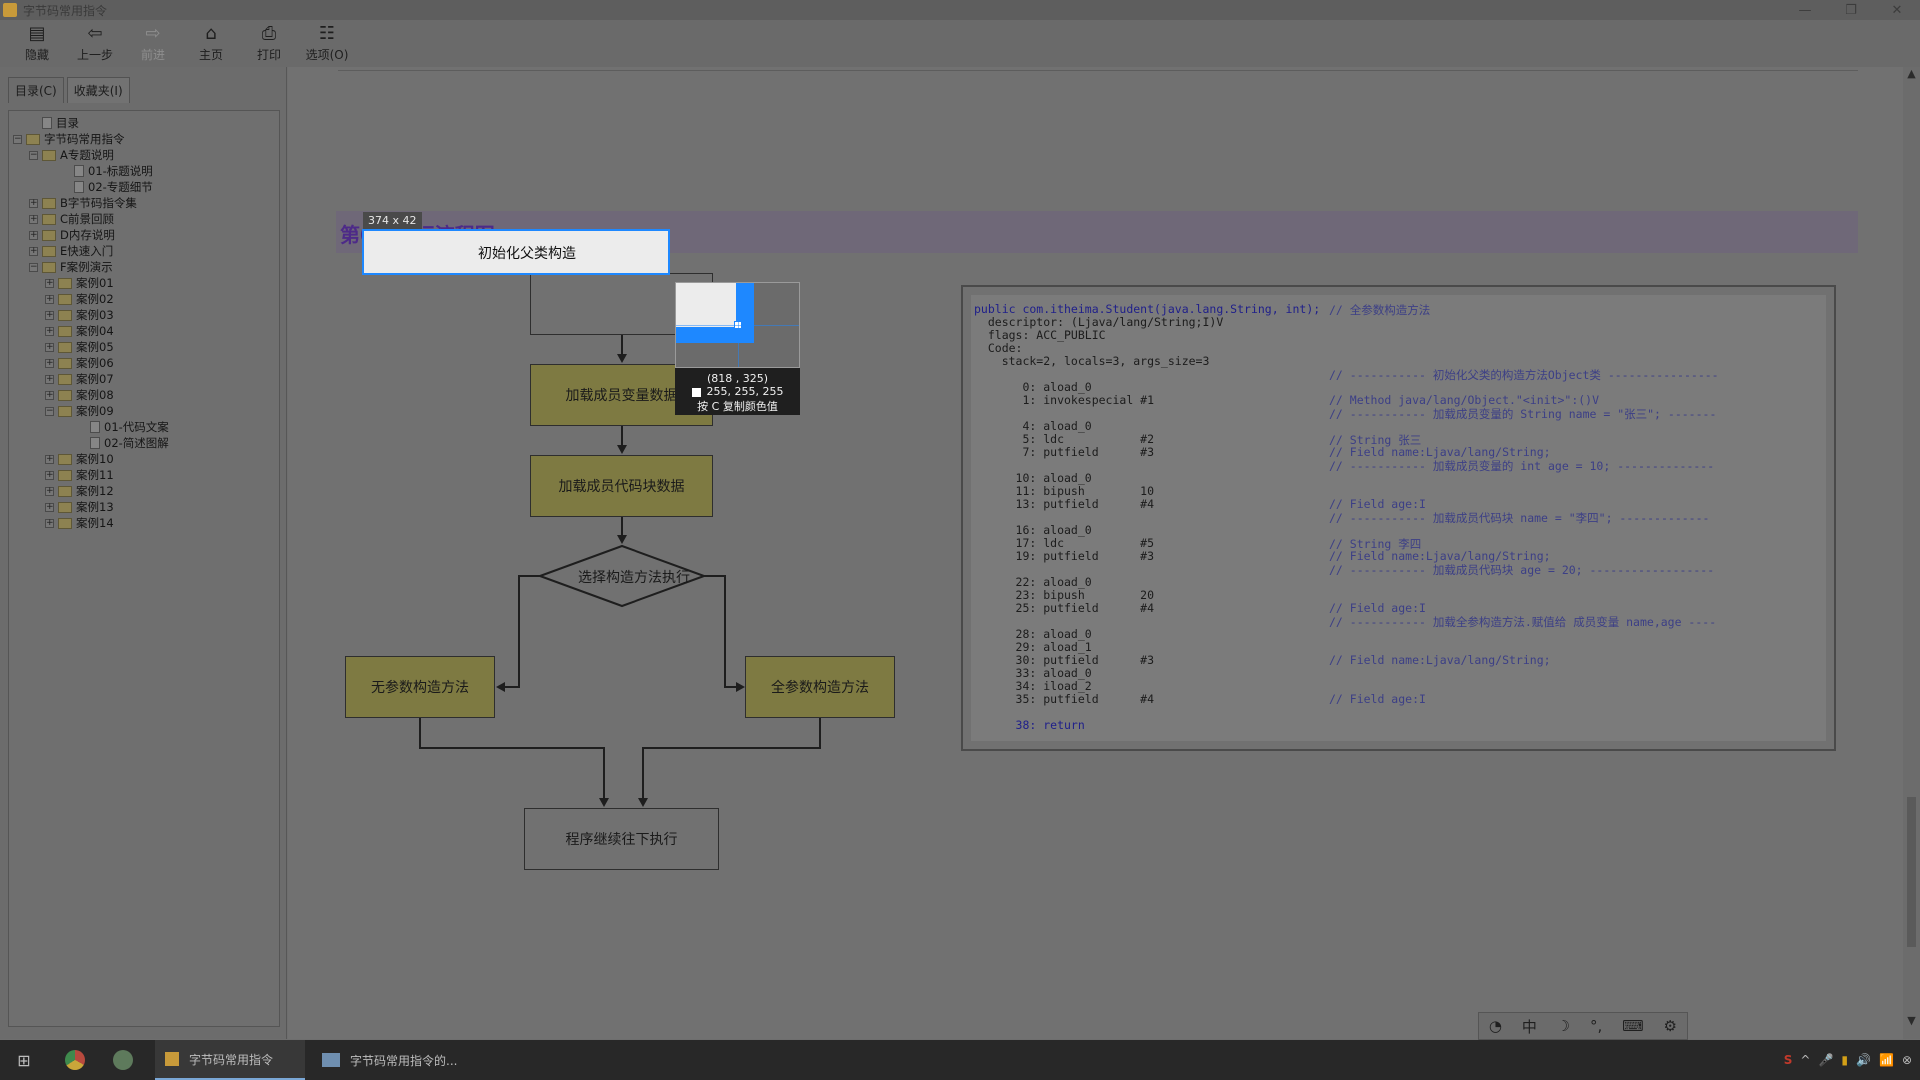  Describe the element at coordinates (86, 267) in the screenshot. I see `tree-item-label: F案例演示` at that location.